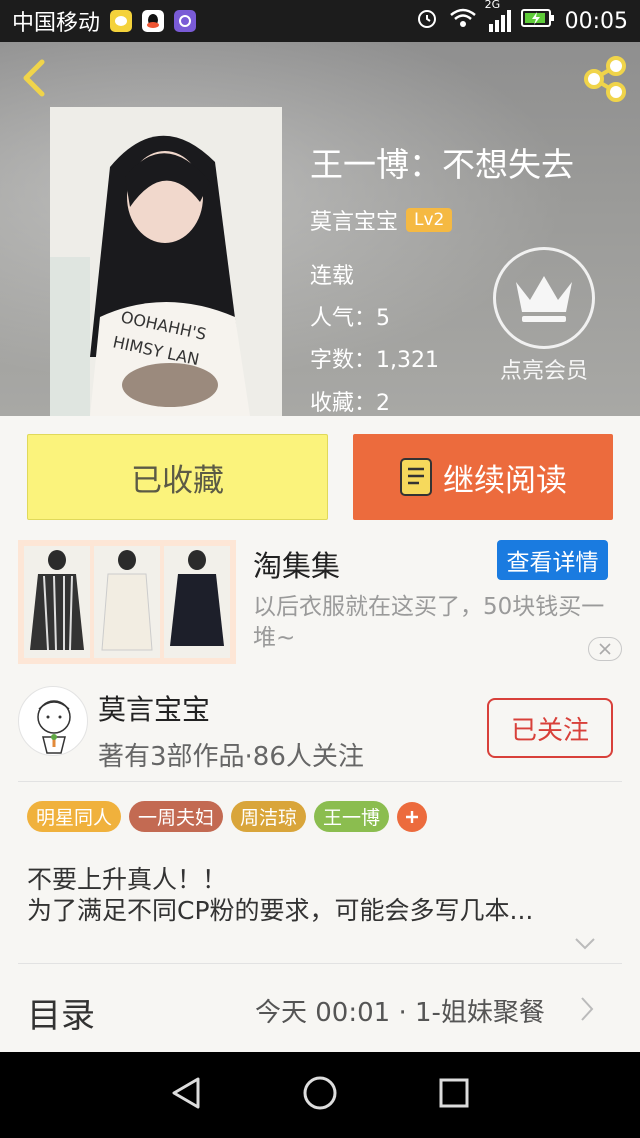 Image resolution: width=640 pixels, height=1138 pixels. I want to click on author-line: 莫言宝宝 Lv2, so click(381, 220).